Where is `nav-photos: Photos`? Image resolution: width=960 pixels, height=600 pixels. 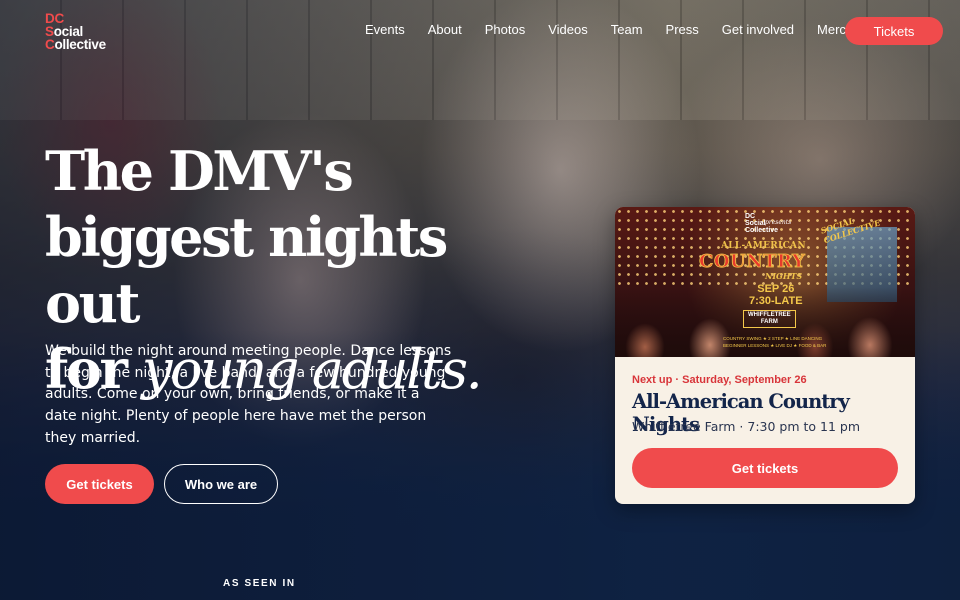
nav-photos: Photos is located at coordinates (505, 29).